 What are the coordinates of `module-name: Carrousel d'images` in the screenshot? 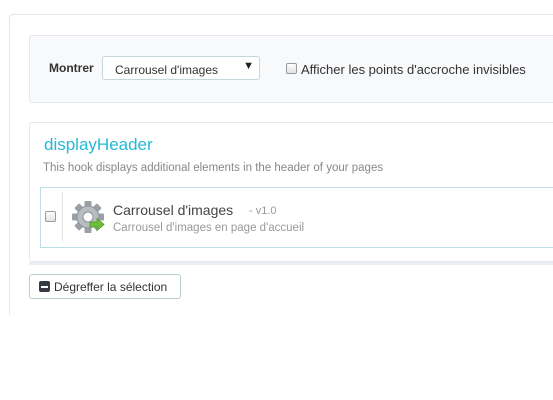 It's located at (173, 210).